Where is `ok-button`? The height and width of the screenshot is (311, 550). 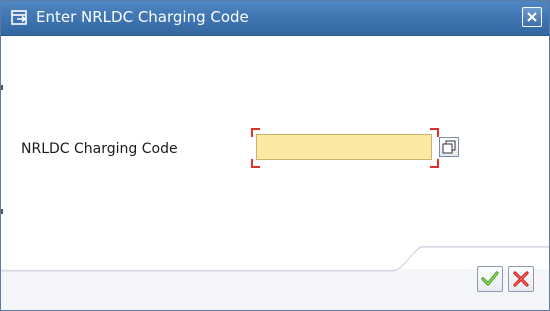
ok-button is located at coordinates (490, 279).